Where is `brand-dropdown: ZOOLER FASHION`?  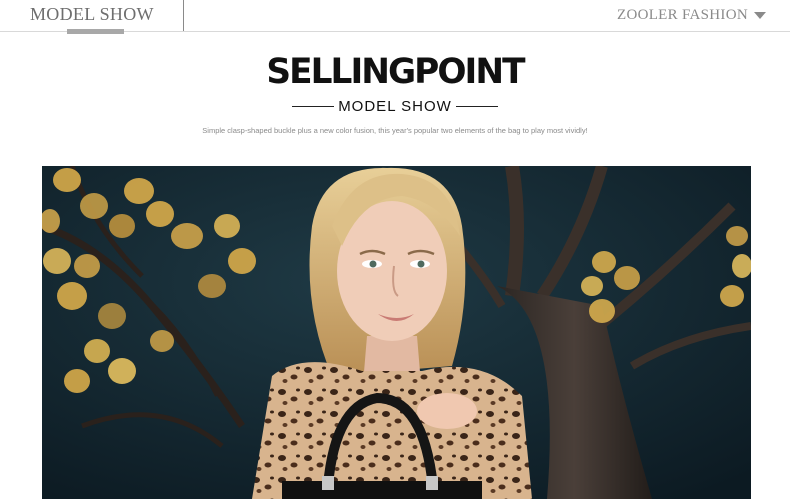
brand-dropdown: ZOOLER FASHION is located at coordinates (691, 15).